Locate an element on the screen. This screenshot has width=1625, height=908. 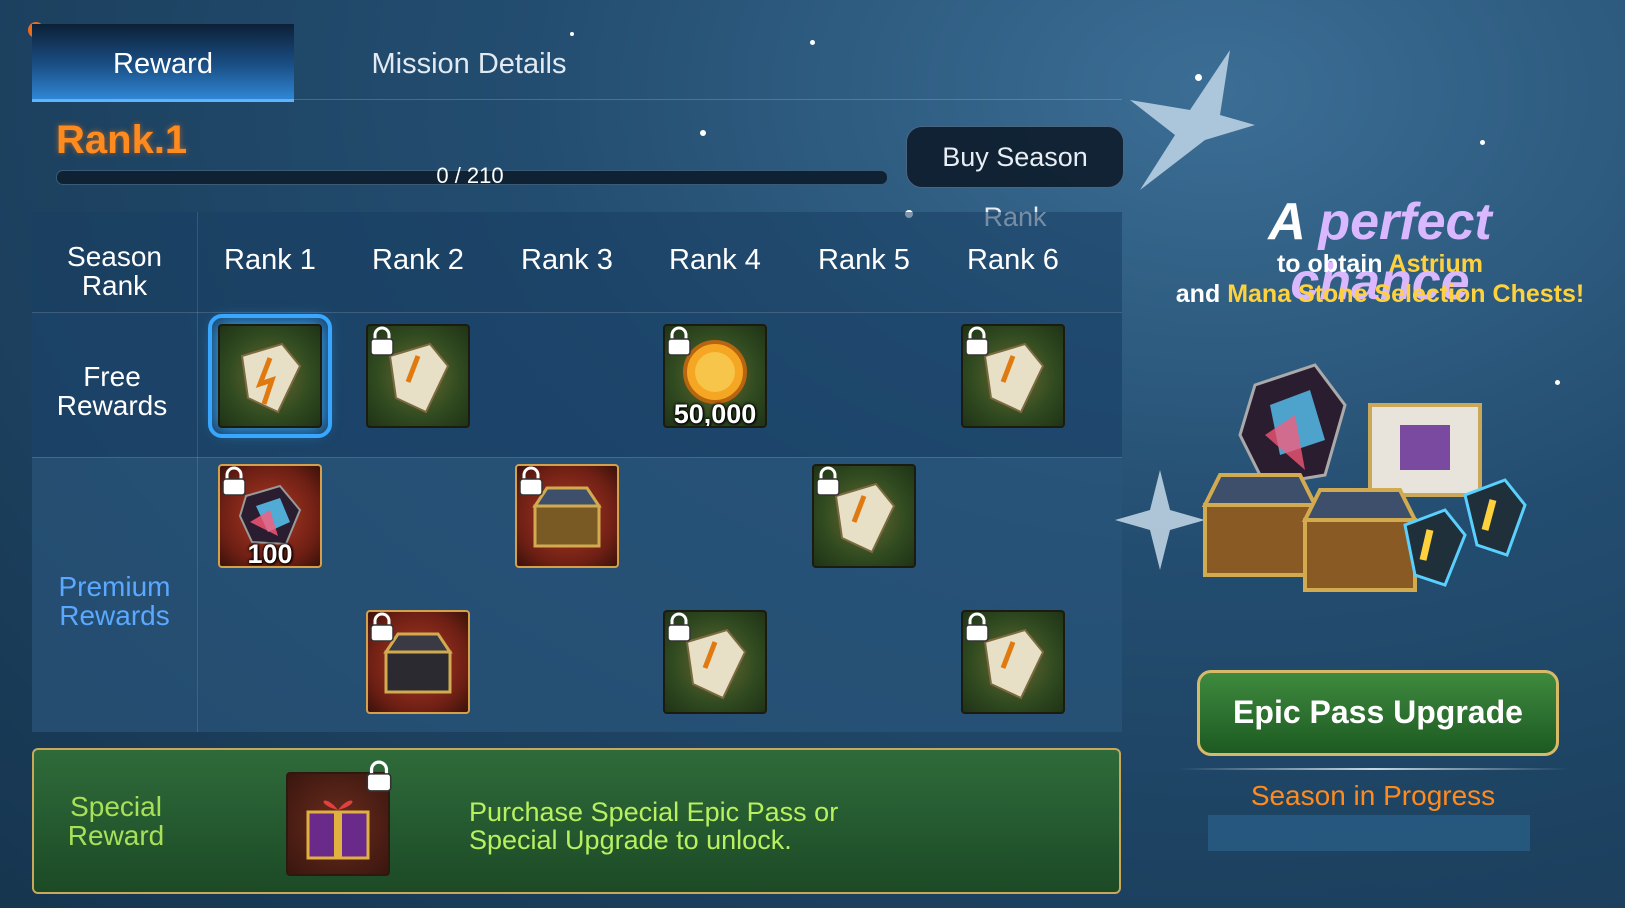
promo-line1-text: to obtain is located at coordinates (1329, 264).